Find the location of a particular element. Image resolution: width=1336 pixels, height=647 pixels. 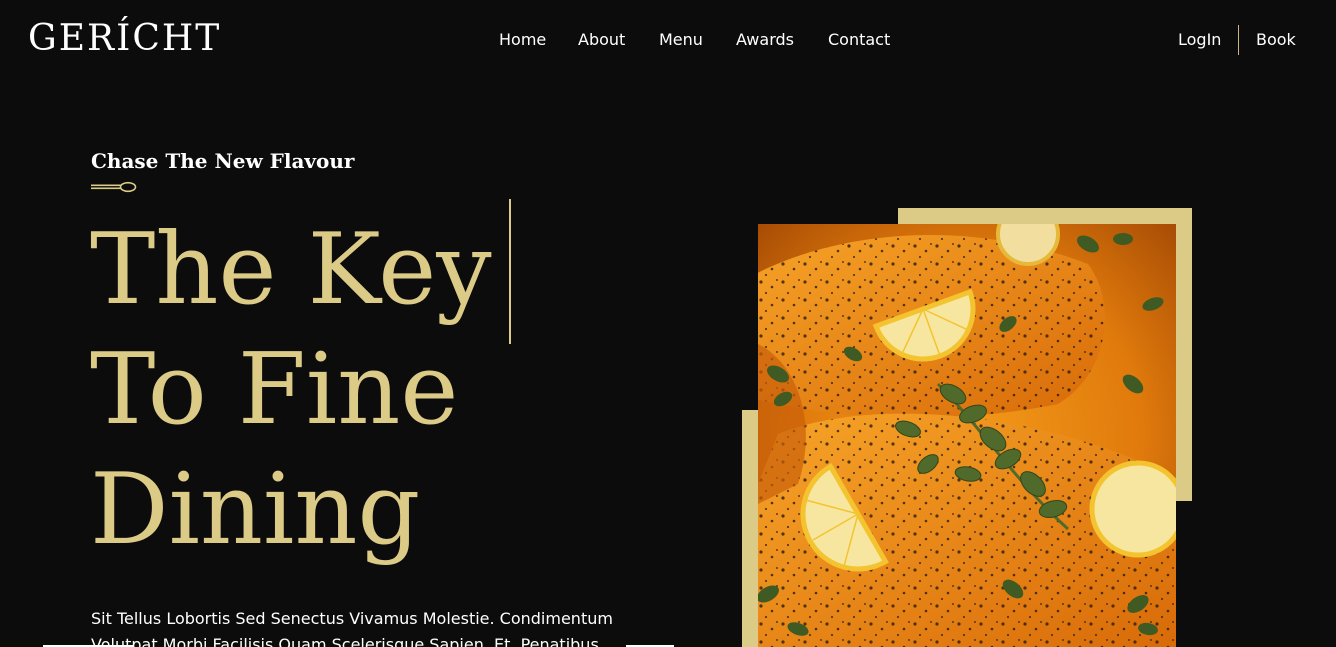

nav-link-awards: Awards is located at coordinates (765, 40).